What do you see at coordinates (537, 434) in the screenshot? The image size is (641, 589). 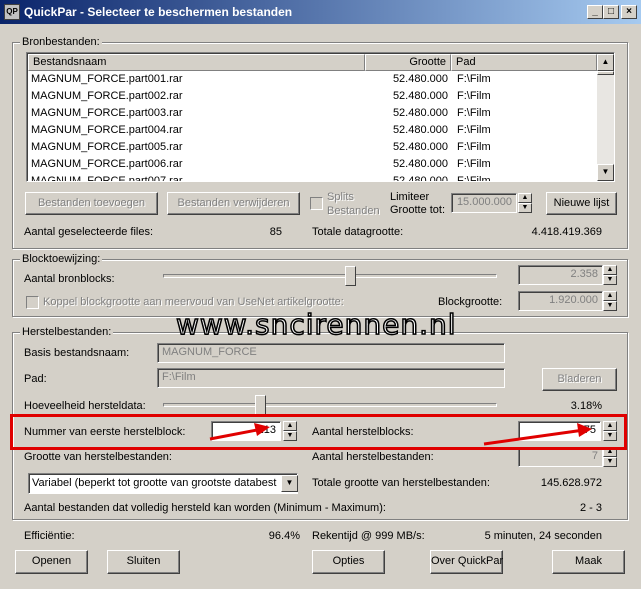 I see `annotation-arrow-right` at bounding box center [537, 434].